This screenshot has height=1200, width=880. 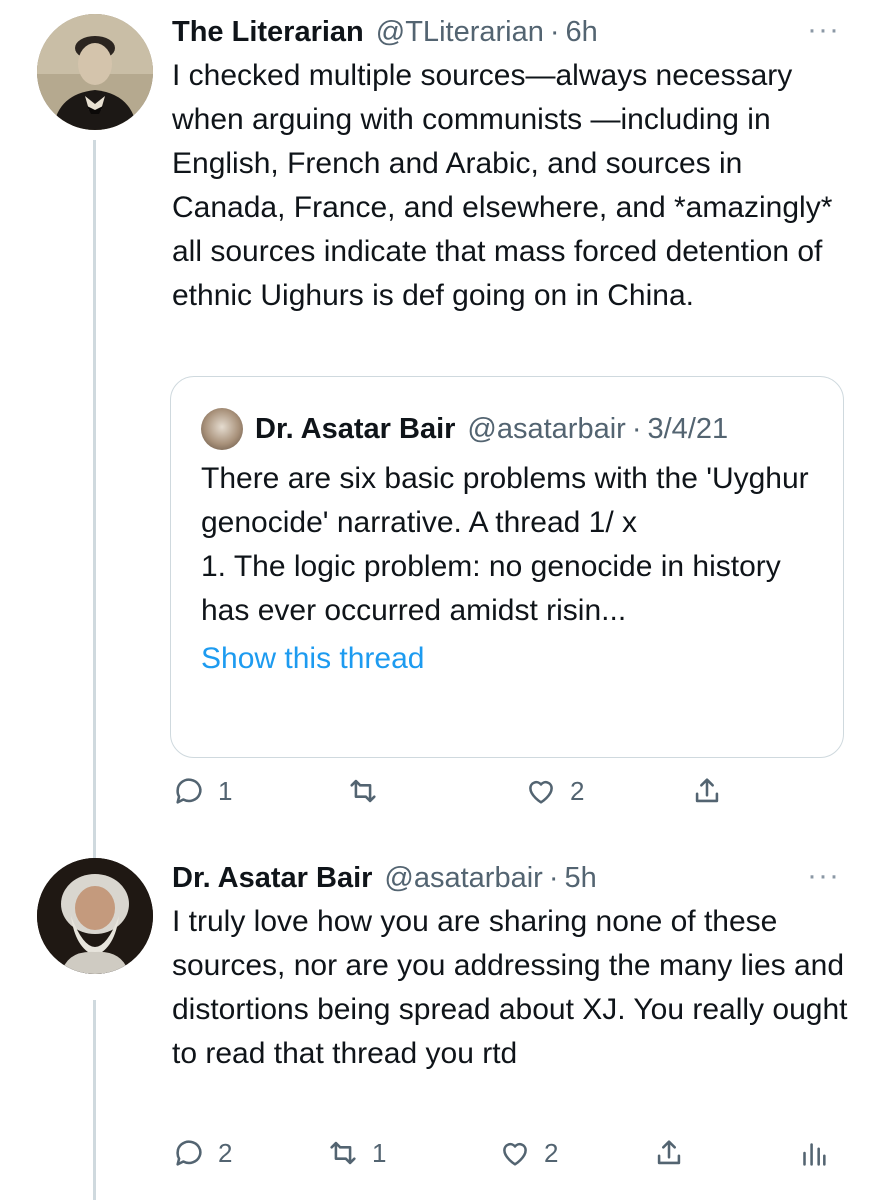 I want to click on analytics-icon, so click(x=814, y=1154).